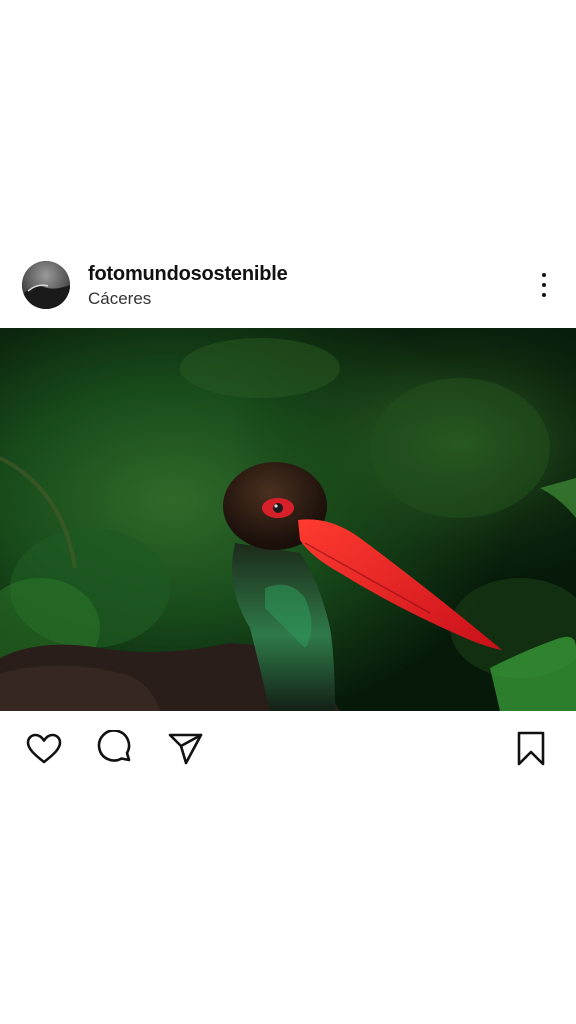 The height and width of the screenshot is (1024, 576). I want to click on save-button, so click(531, 749).